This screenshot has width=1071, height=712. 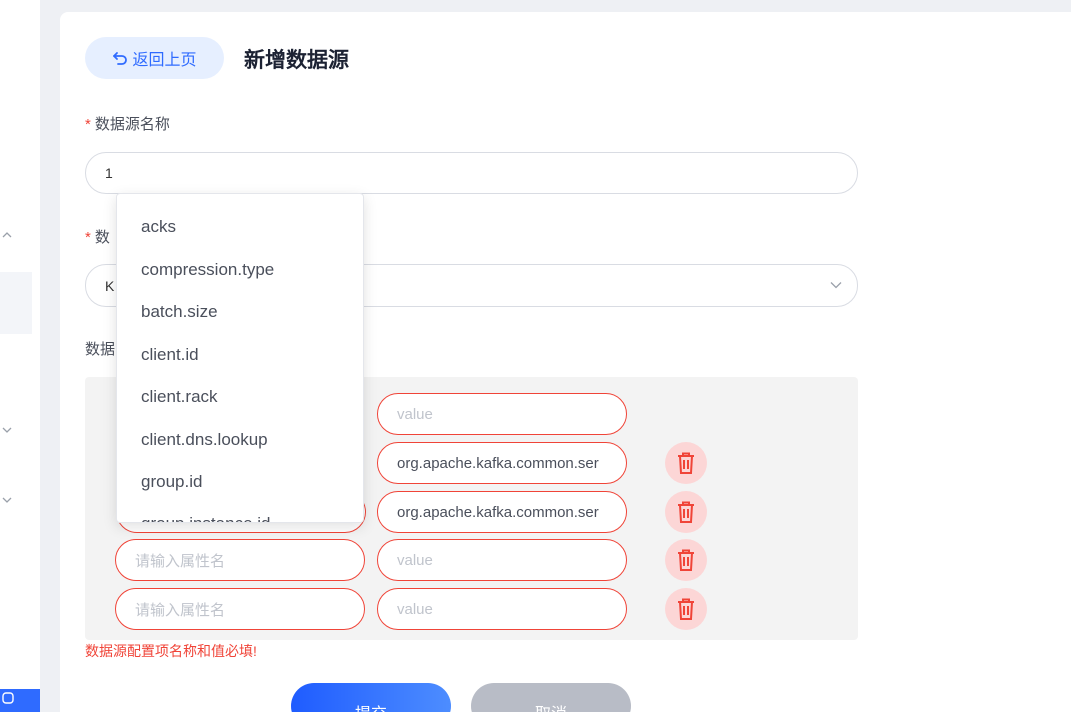 What do you see at coordinates (296, 60) in the screenshot?
I see `page-title: 新增数据源` at bounding box center [296, 60].